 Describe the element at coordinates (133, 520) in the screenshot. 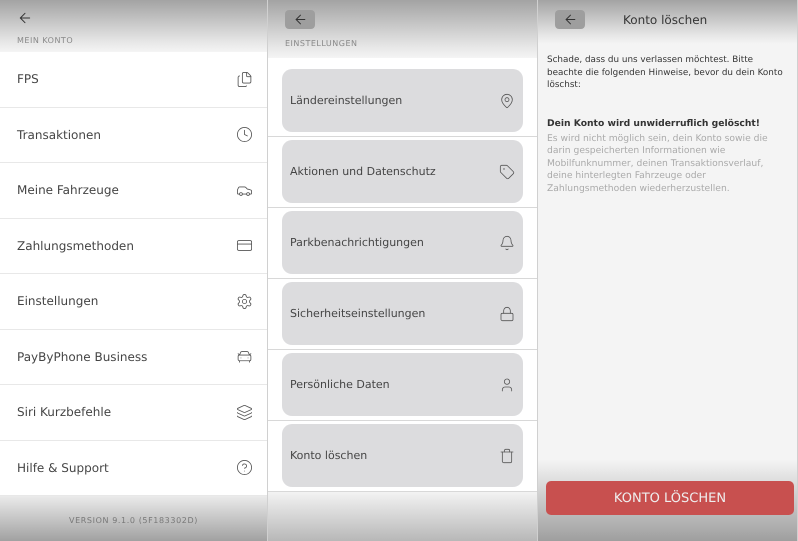

I see `version-text: VERSION 9.1.0 (5F183302D)` at that location.